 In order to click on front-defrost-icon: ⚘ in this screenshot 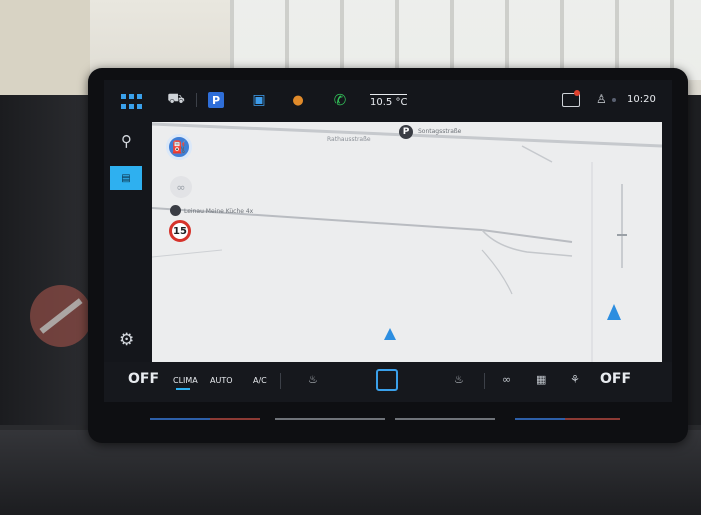, I will do `click(575, 379)`.